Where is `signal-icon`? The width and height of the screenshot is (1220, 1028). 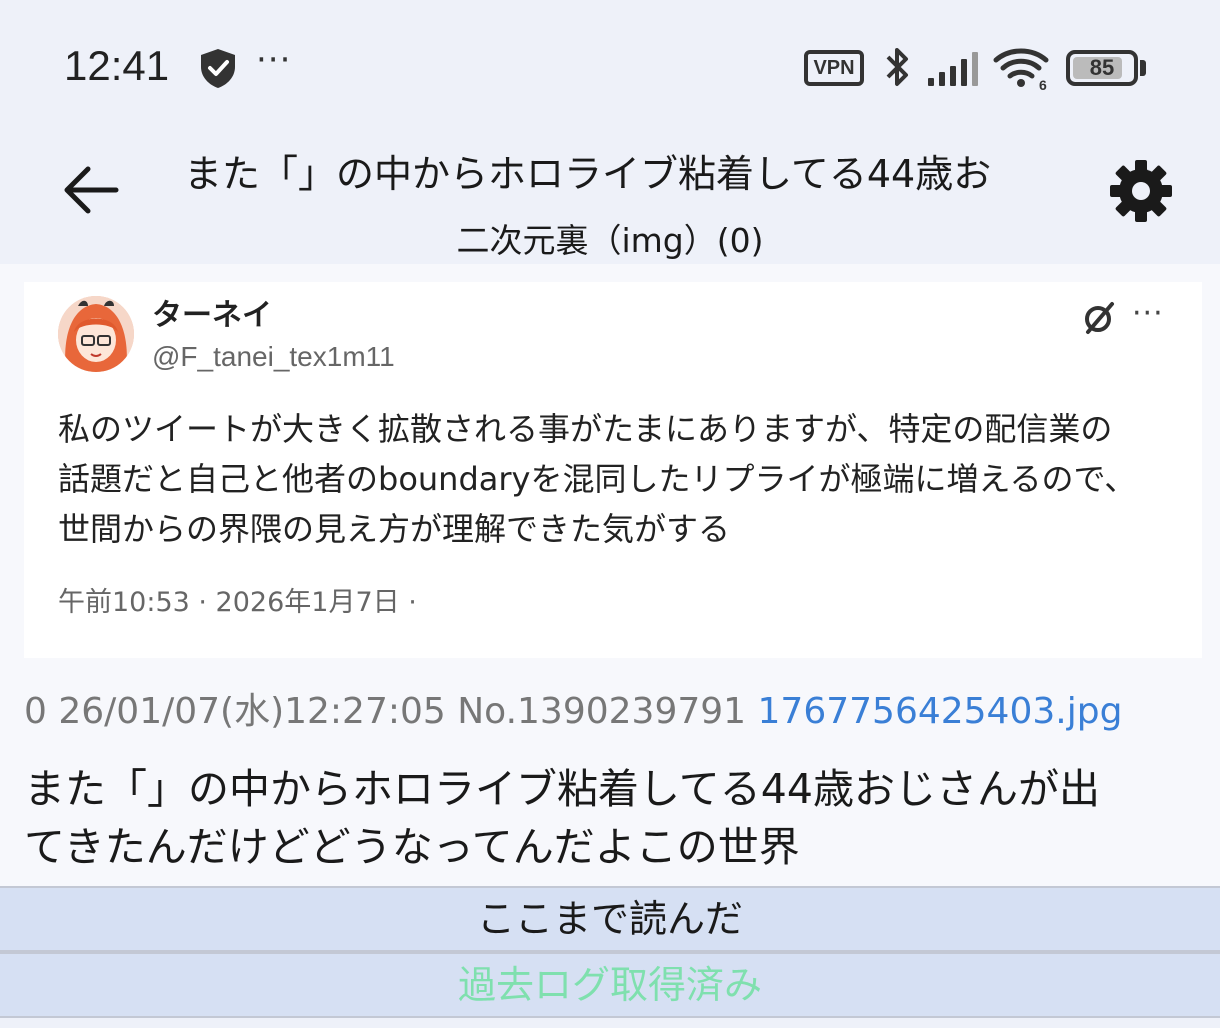
signal-icon is located at coordinates (953, 69).